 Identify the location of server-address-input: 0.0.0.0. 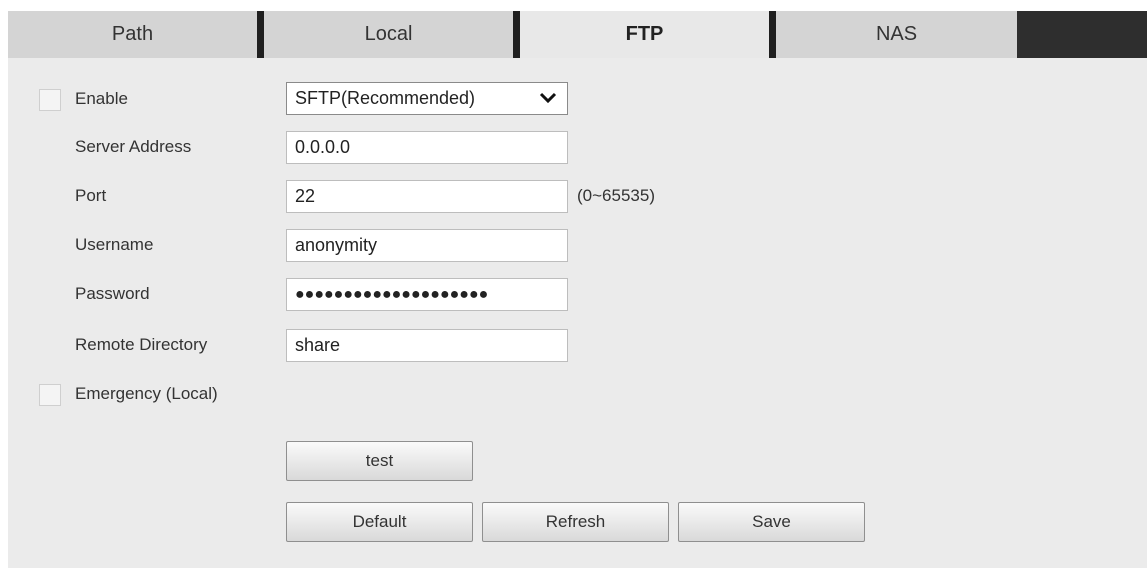
(427, 147).